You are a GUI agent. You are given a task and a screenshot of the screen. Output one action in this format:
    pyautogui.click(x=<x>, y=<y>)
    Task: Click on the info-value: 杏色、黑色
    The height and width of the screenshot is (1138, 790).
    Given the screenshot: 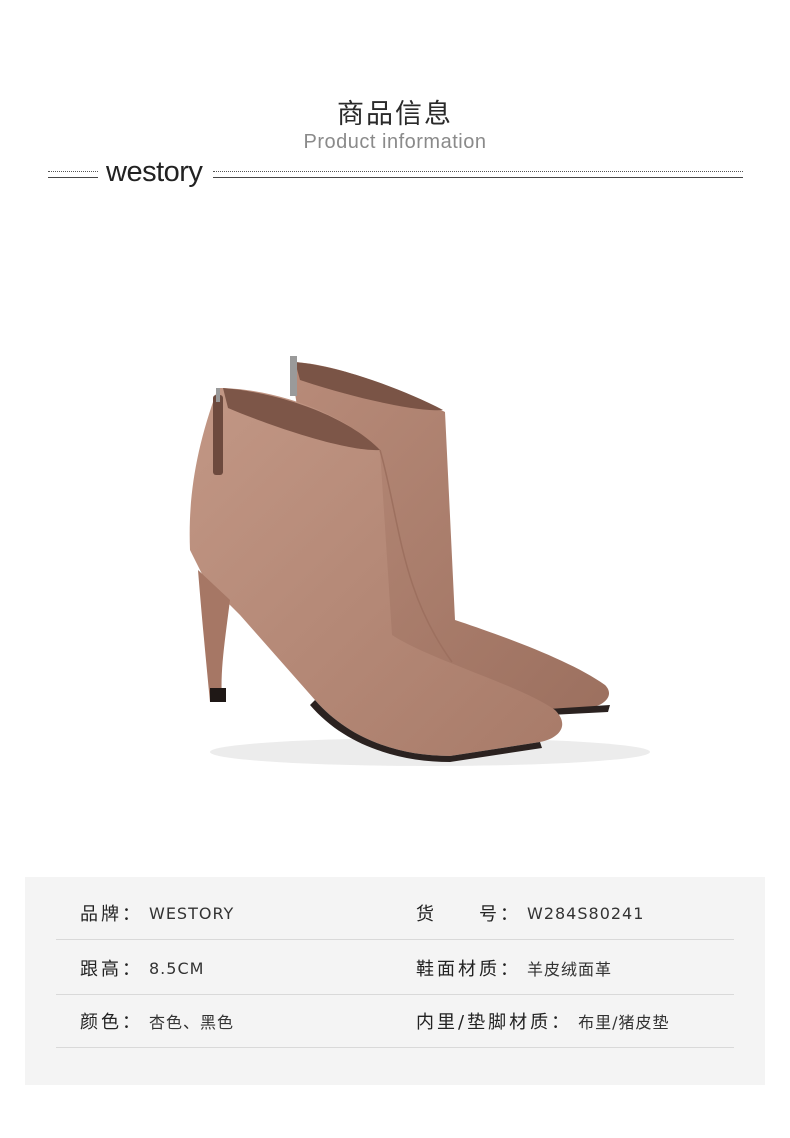 What is the action you would take?
    pyautogui.click(x=192, y=1022)
    